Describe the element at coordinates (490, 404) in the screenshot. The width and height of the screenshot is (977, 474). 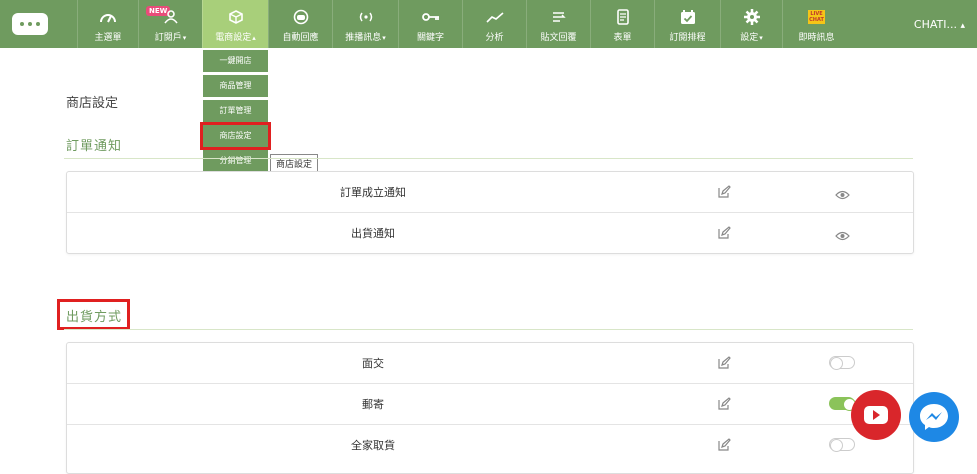
I see `table-row: 郵寄` at that location.